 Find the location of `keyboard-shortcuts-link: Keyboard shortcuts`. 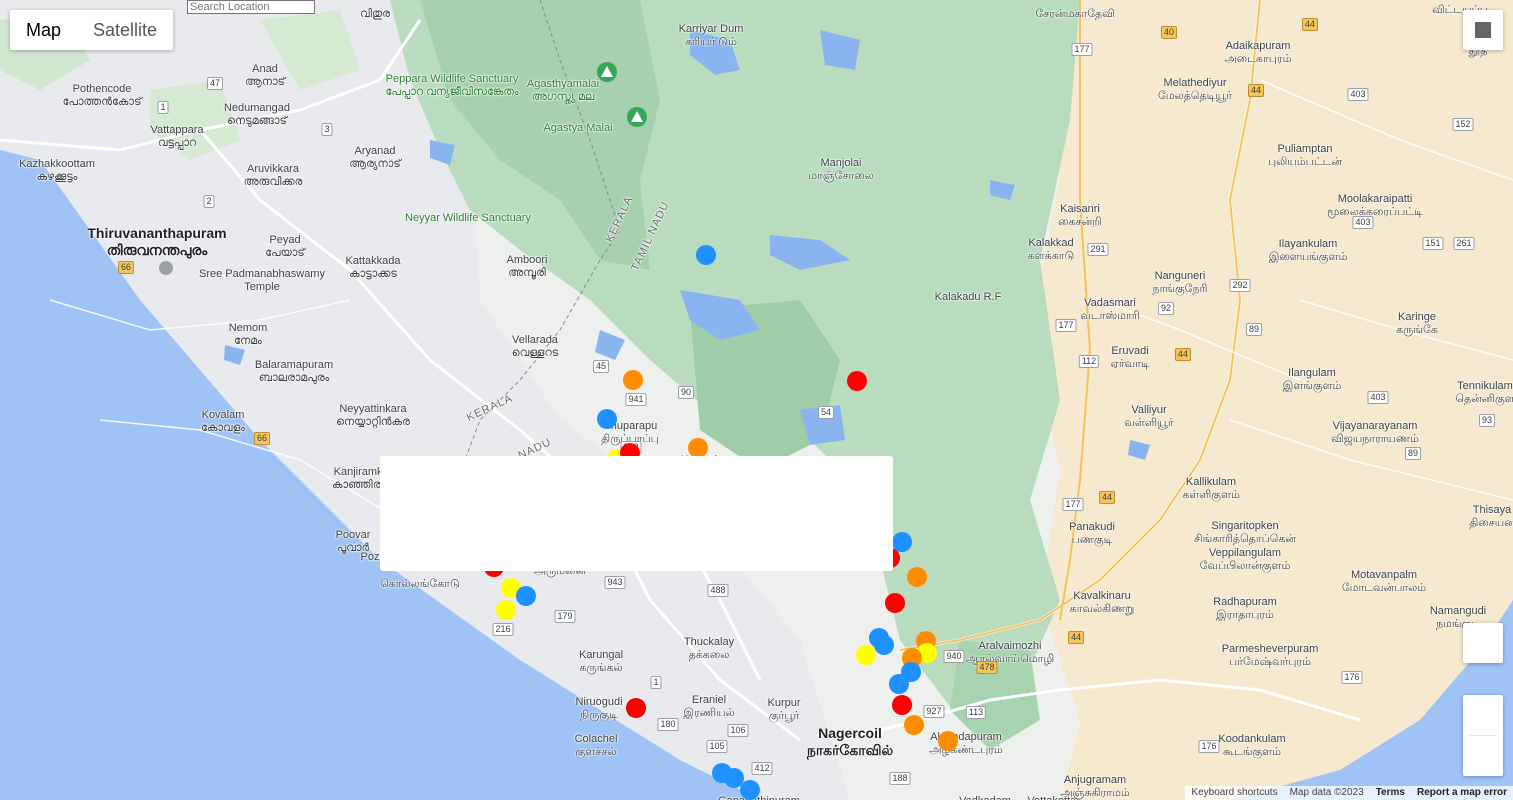

keyboard-shortcuts-link: Keyboard shortcuts is located at coordinates (1234, 793).